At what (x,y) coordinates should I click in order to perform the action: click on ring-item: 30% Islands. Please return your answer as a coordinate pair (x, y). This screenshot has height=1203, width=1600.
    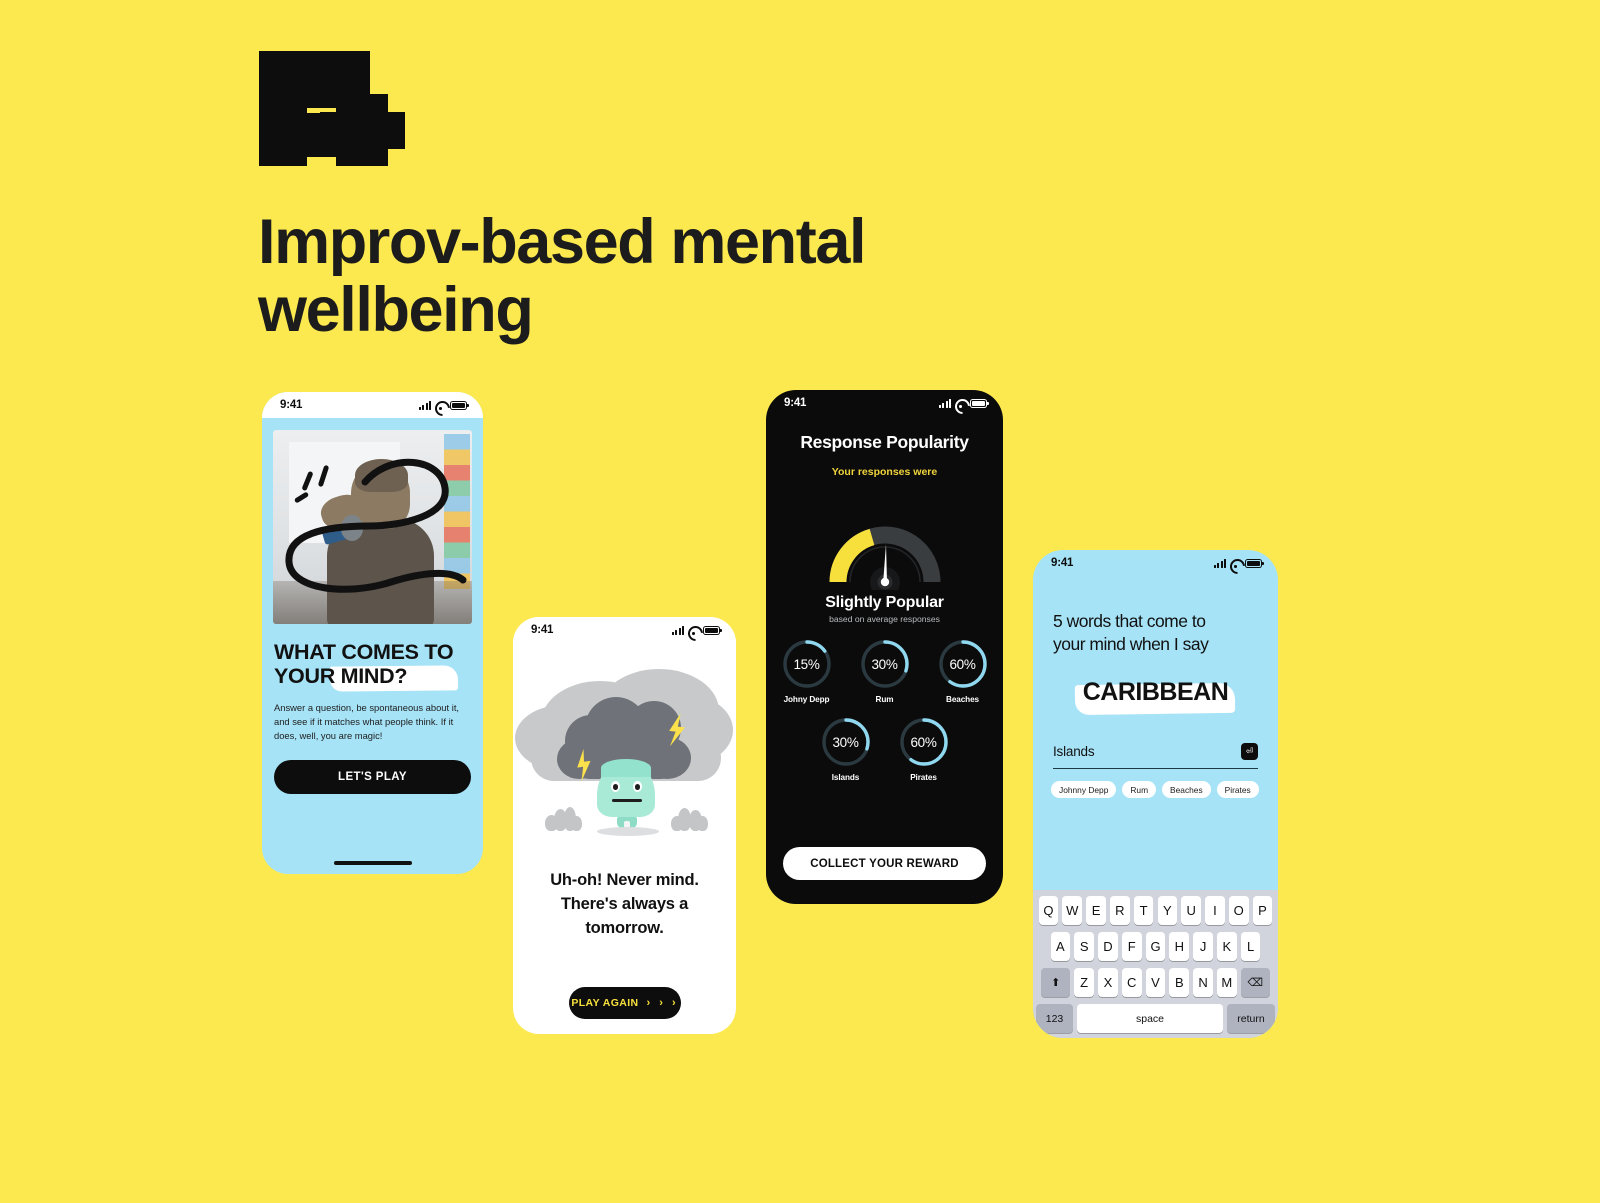
    Looking at the image, I should click on (846, 749).